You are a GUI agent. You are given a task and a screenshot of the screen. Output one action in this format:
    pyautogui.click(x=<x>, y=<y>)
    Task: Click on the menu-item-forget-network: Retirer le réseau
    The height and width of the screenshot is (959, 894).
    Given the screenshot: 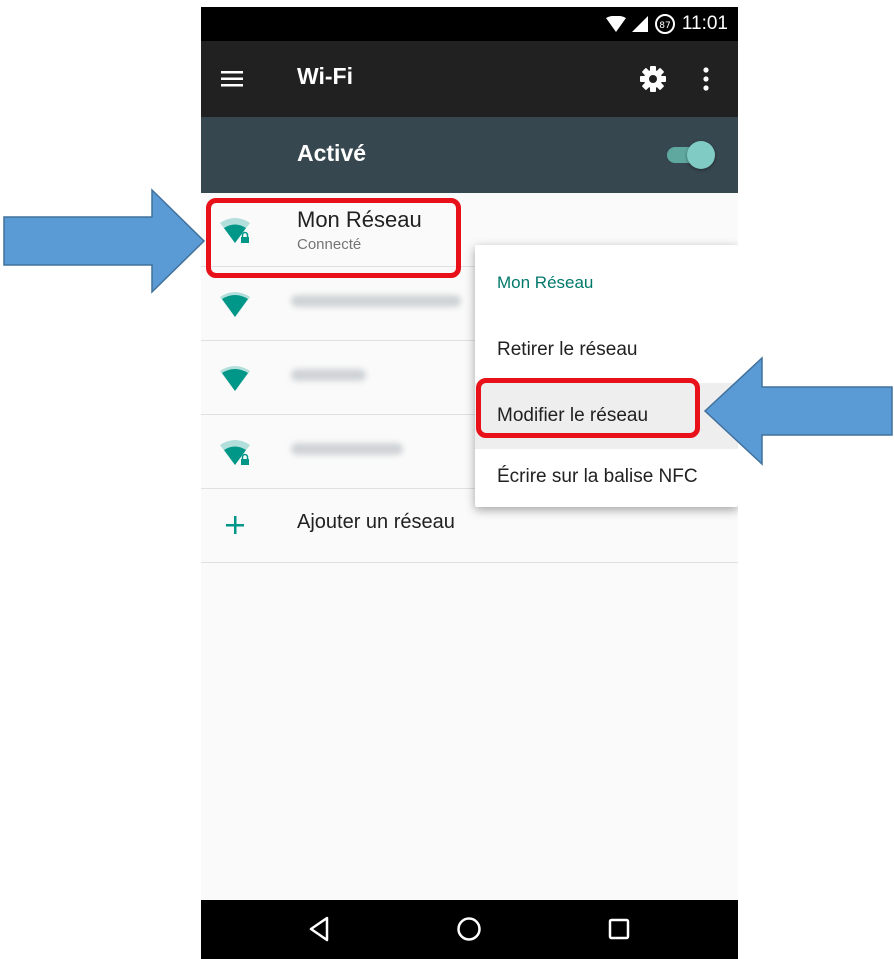 What is the action you would take?
    pyautogui.click(x=606, y=350)
    